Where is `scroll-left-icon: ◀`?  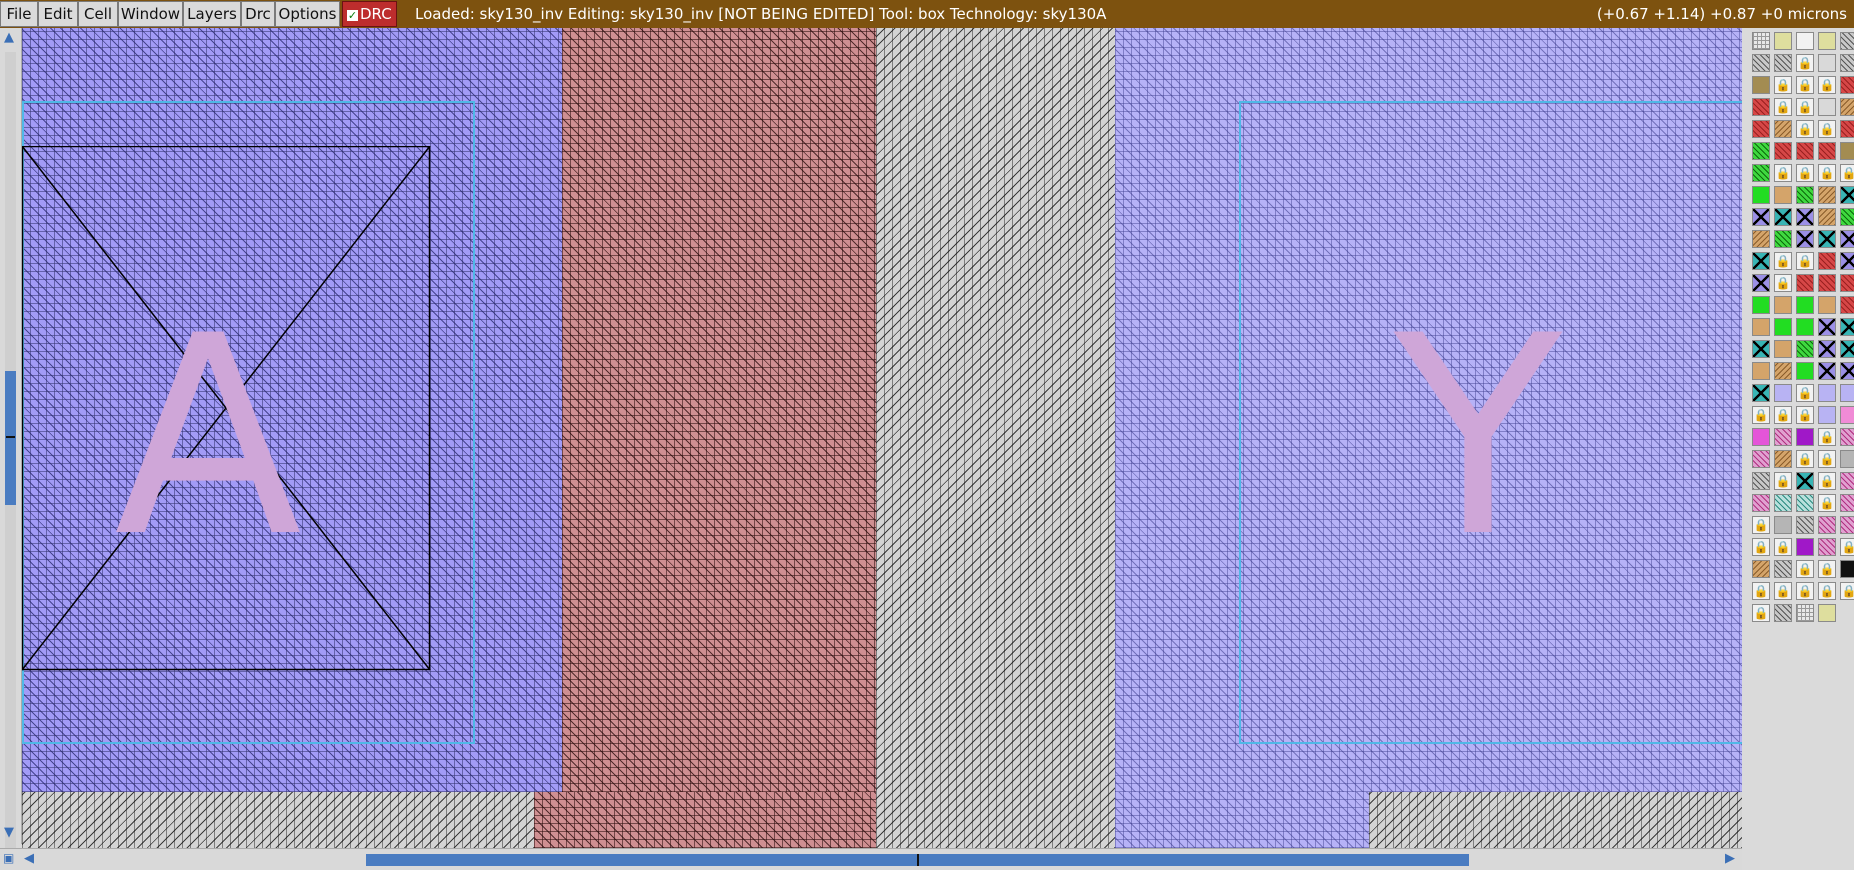 scroll-left-icon: ◀ is located at coordinates (29, 858).